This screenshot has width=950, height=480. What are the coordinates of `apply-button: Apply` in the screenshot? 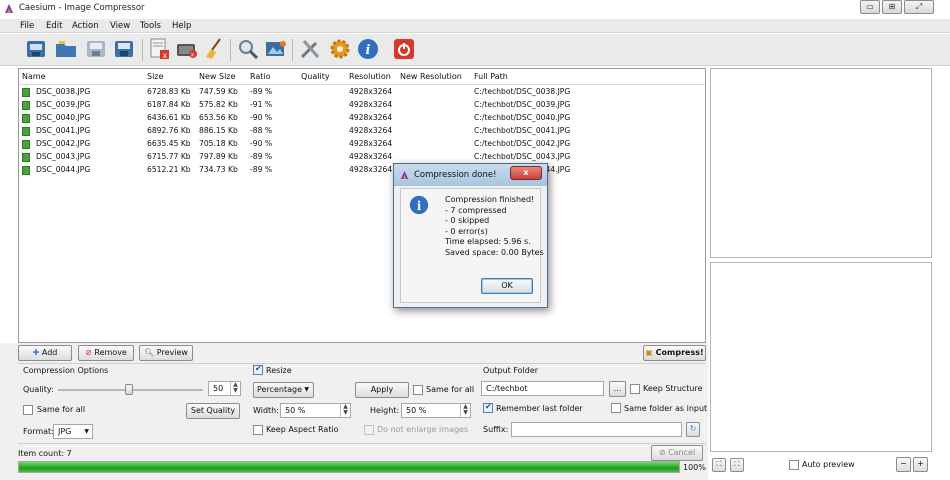 It's located at (382, 390).